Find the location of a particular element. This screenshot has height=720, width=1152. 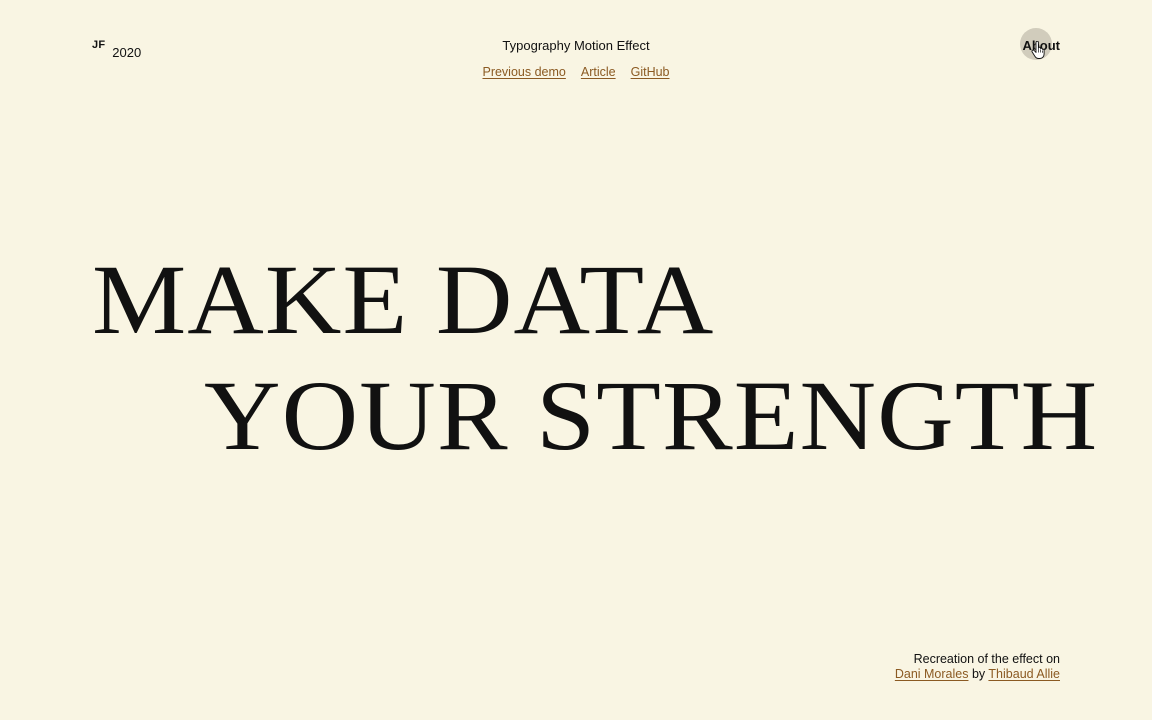

github-link: GitHub is located at coordinates (650, 72).